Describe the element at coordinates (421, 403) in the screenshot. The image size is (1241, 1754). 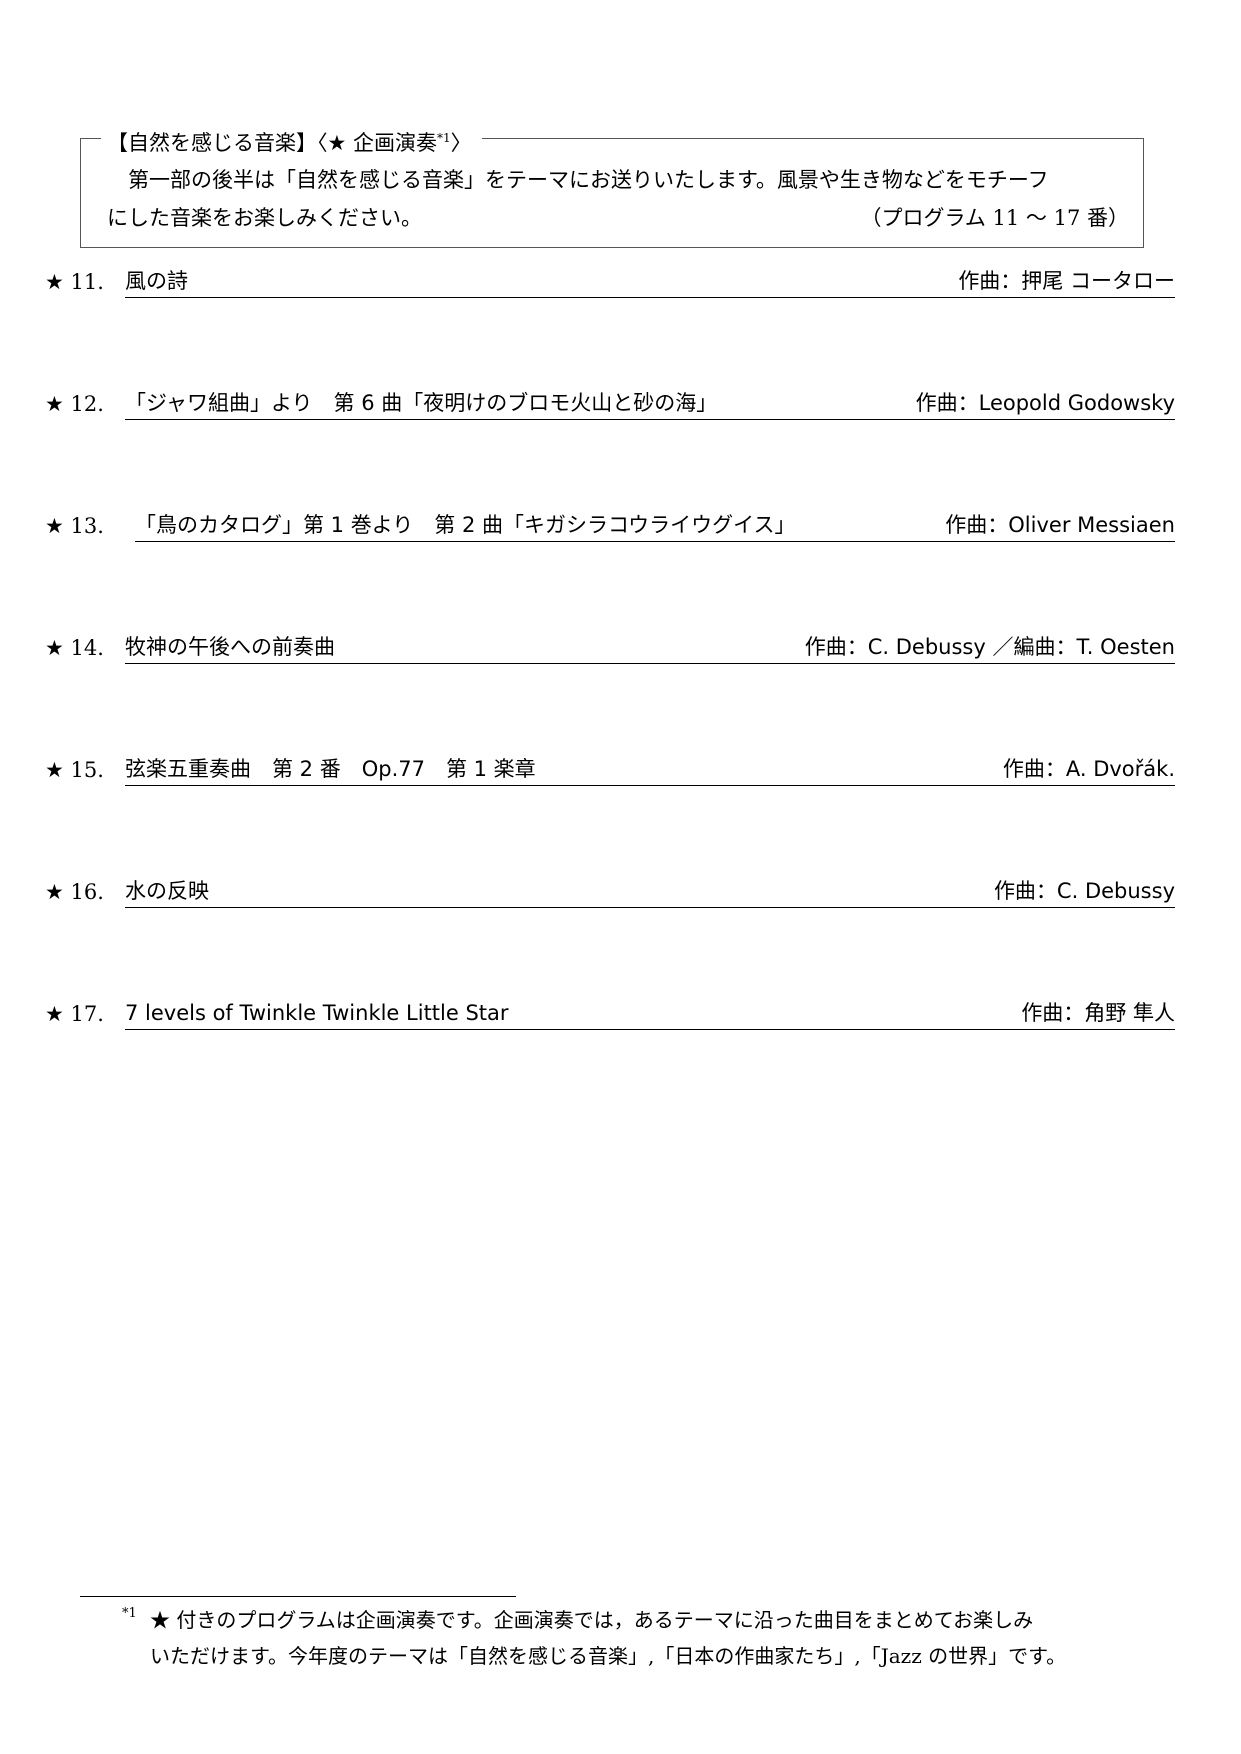
I see `program-title: 「ジャワ組曲」より 第 6 曲「夜明けのブロモ火山と砂の海」` at that location.